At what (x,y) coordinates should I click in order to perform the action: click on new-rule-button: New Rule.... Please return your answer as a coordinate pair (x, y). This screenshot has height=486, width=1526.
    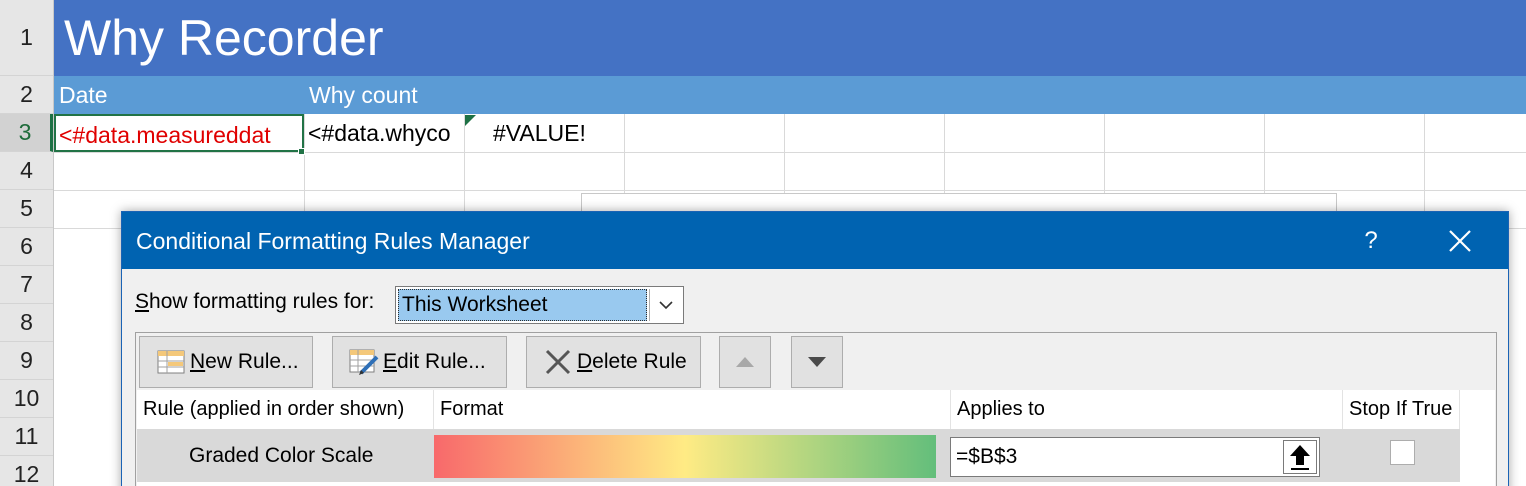
    Looking at the image, I should click on (226, 362).